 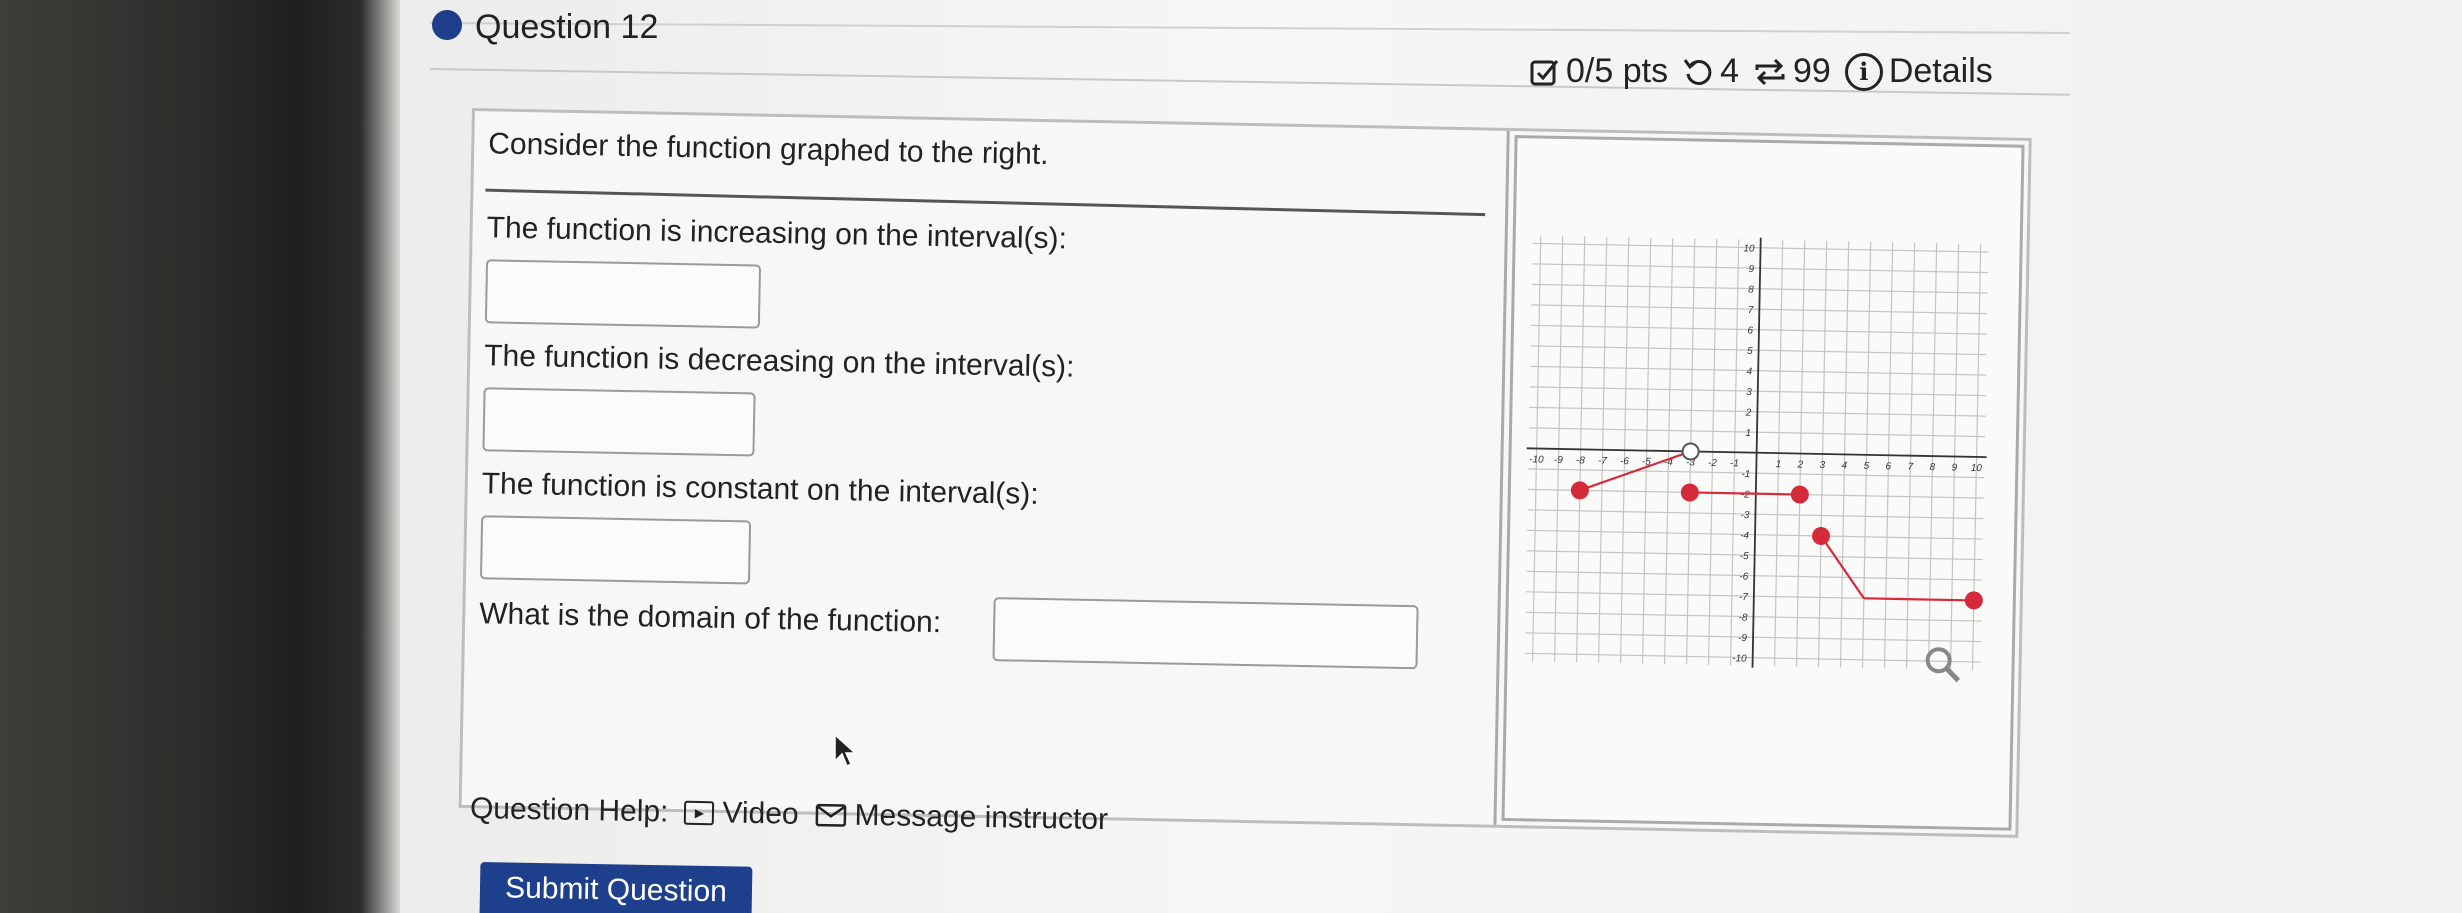 What do you see at coordinates (1745, 535) in the screenshot?
I see `y-tick-label: -4` at bounding box center [1745, 535].